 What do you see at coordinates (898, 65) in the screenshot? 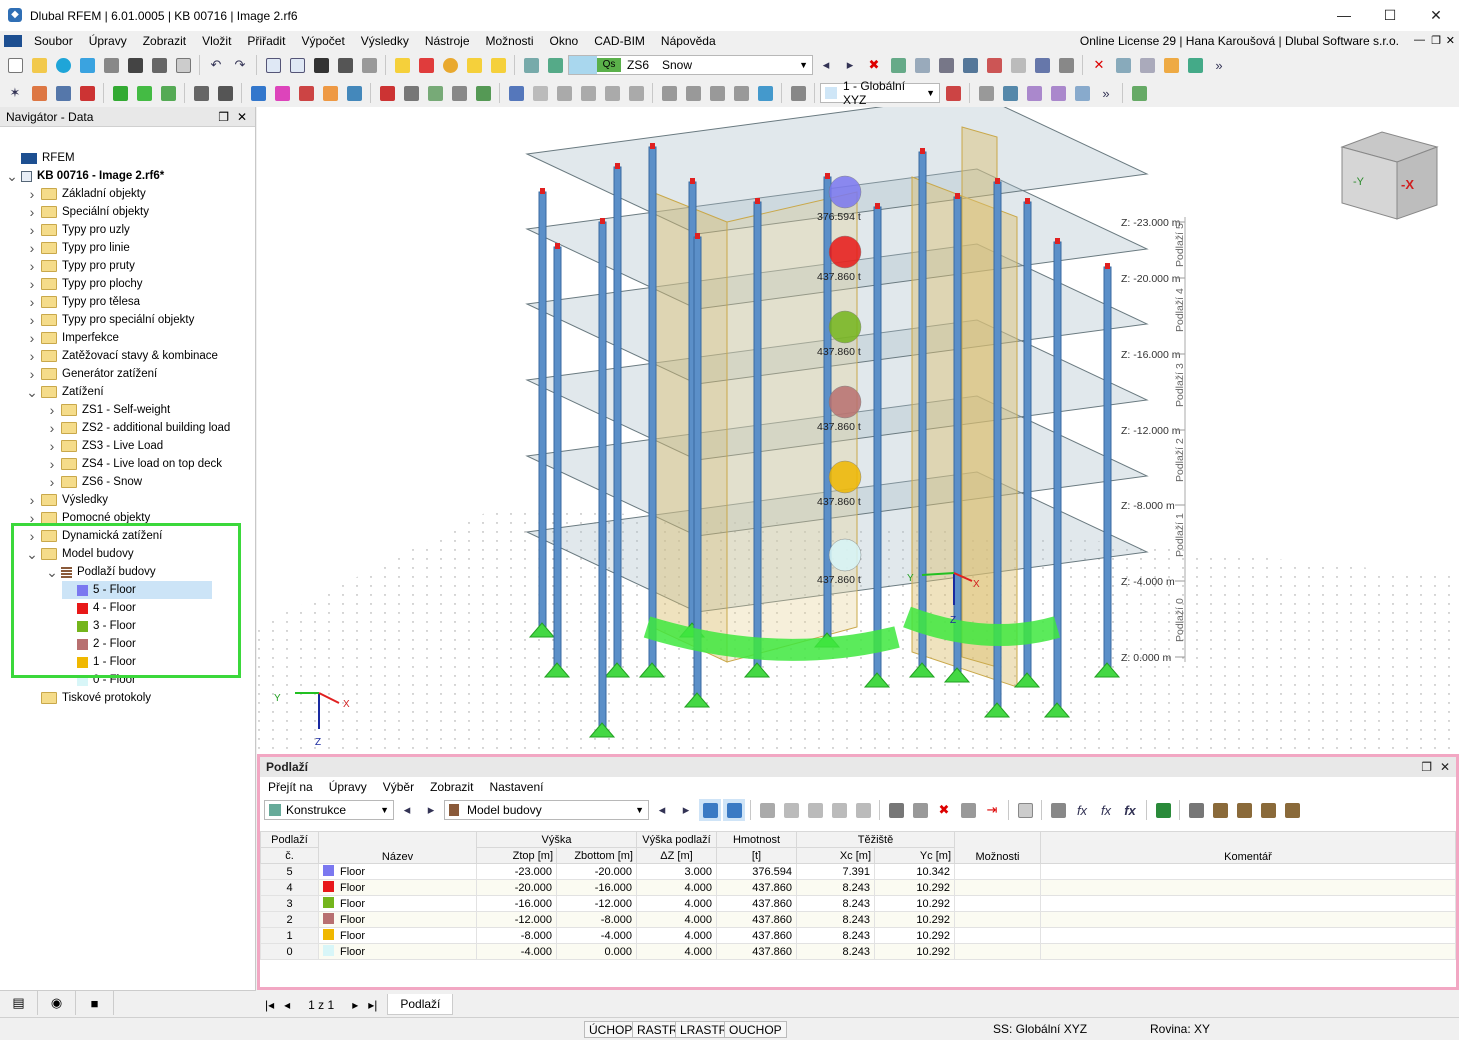
I see `result-icon` at bounding box center [898, 65].